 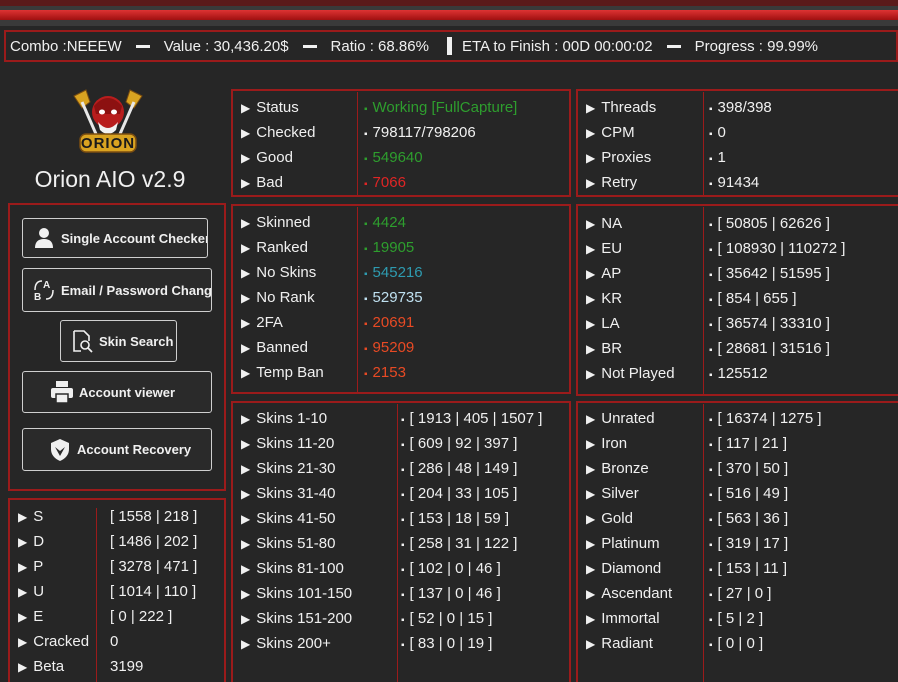 I want to click on row-label-text: Ascendant, so click(x=637, y=593).